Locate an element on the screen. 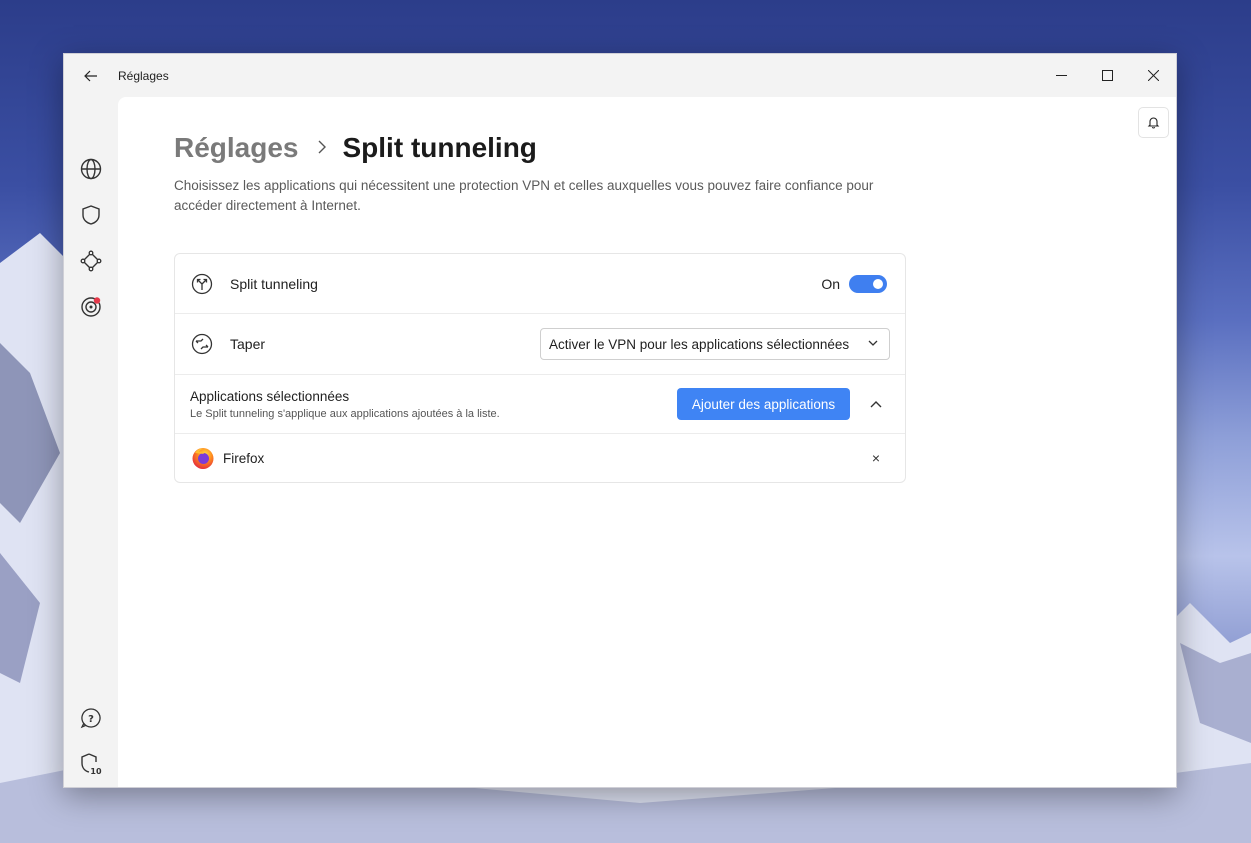 The width and height of the screenshot is (1251, 843). back-button is located at coordinates (91, 75).